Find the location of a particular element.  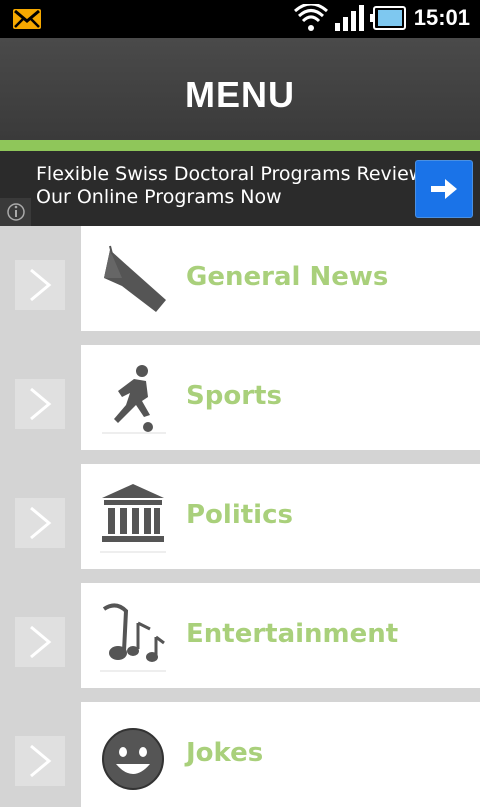

menu-card: Jokes is located at coordinates (280, 754).